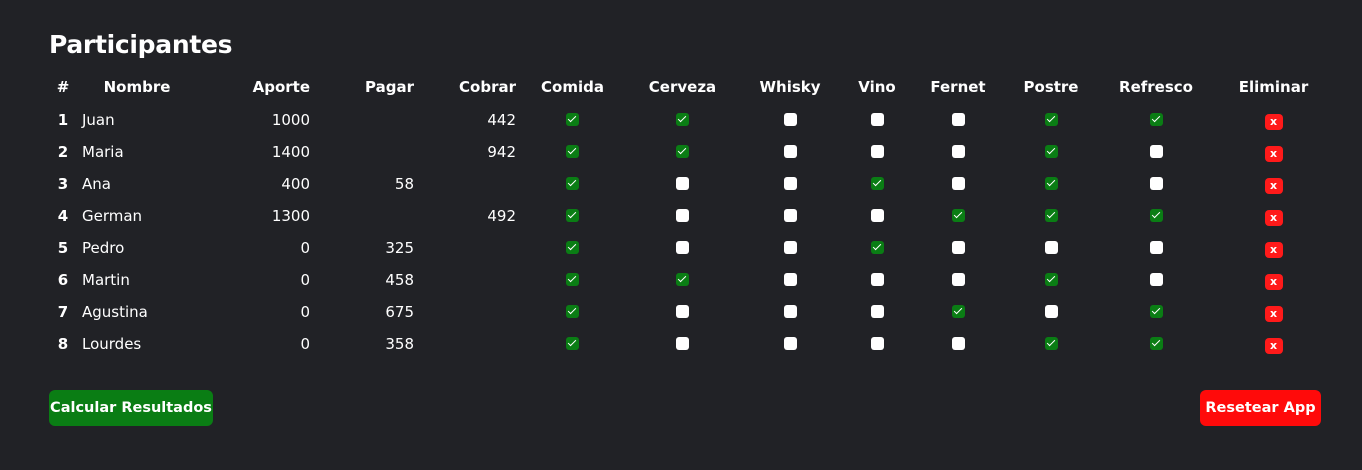  I want to click on page-title: Participantes, so click(141, 44).